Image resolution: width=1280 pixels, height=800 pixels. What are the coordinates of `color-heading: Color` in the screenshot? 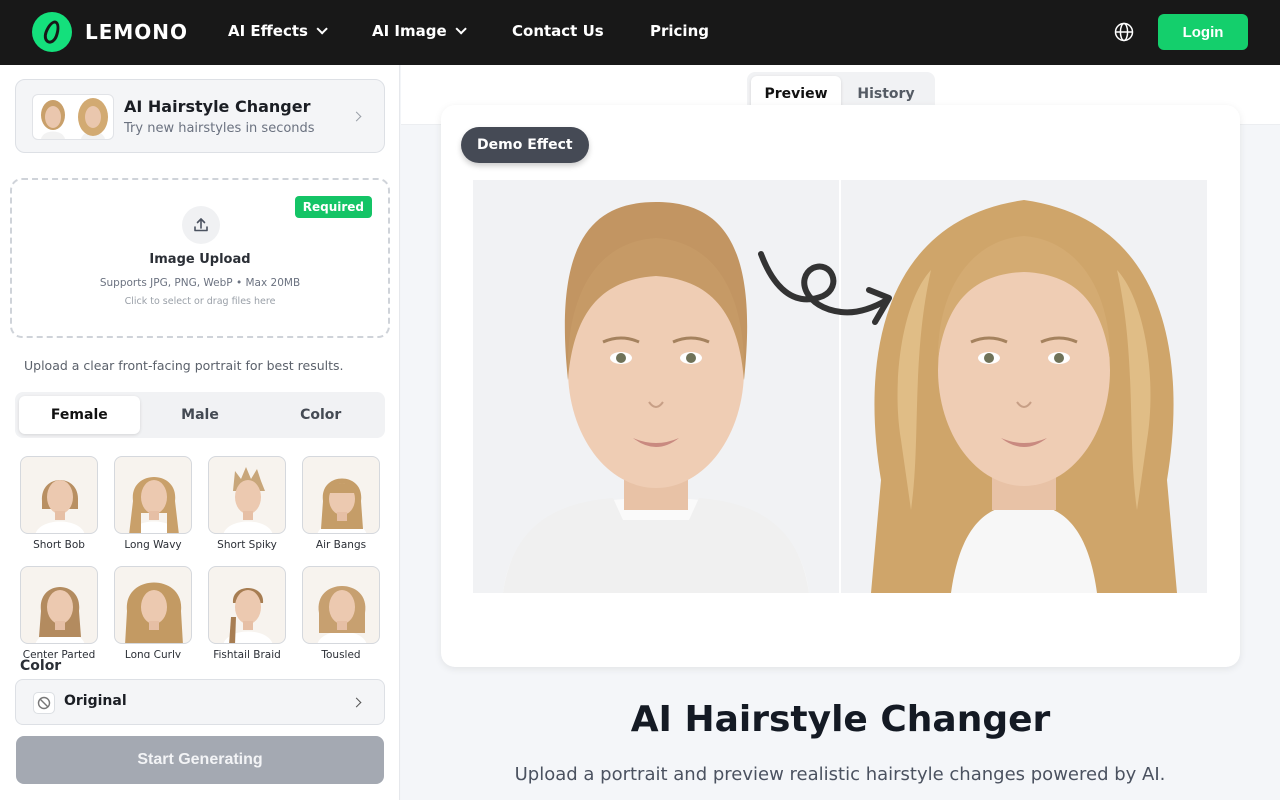 It's located at (41, 666).